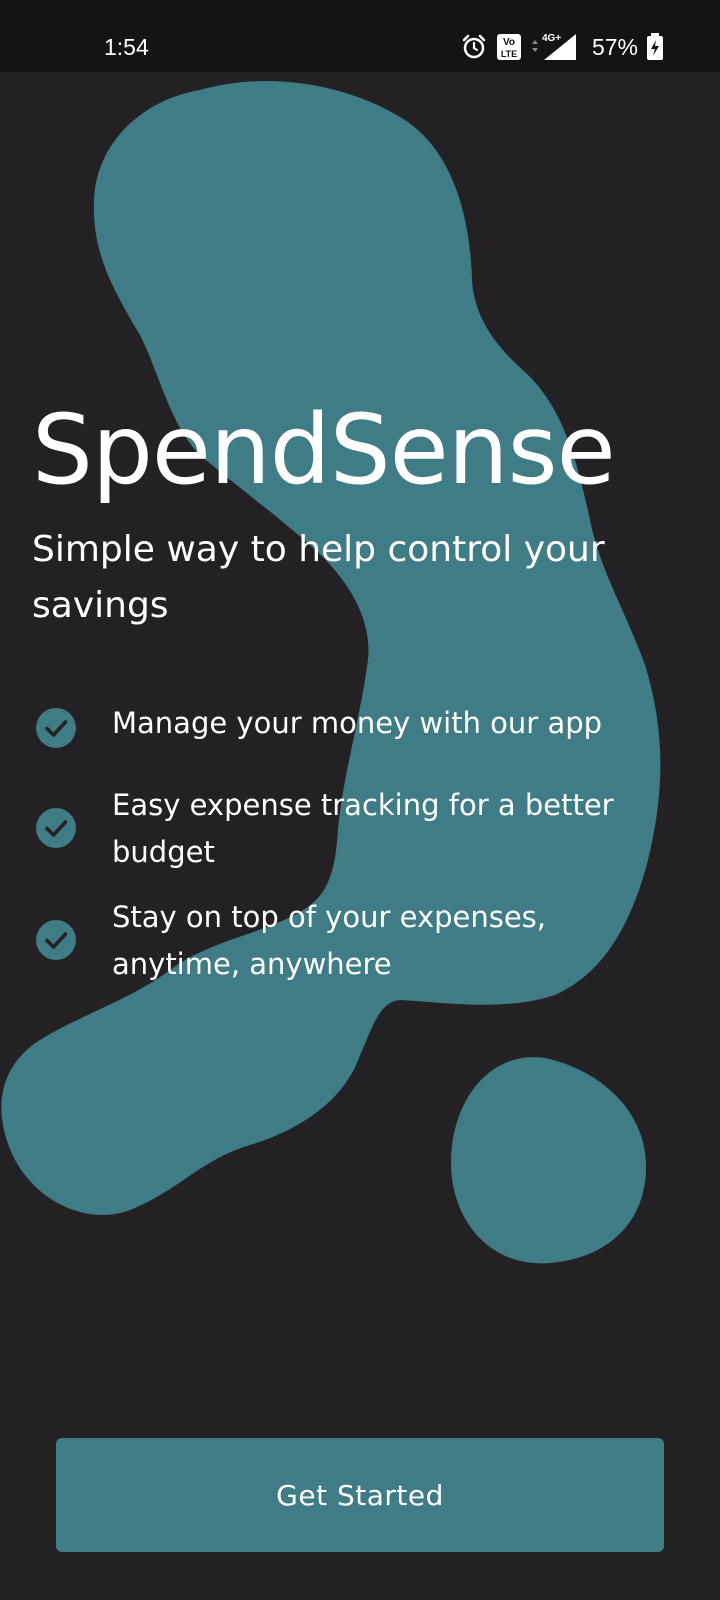 This screenshot has height=1600, width=720. What do you see at coordinates (553, 46) in the screenshot?
I see `signal-4g-icon: 4G+` at bounding box center [553, 46].